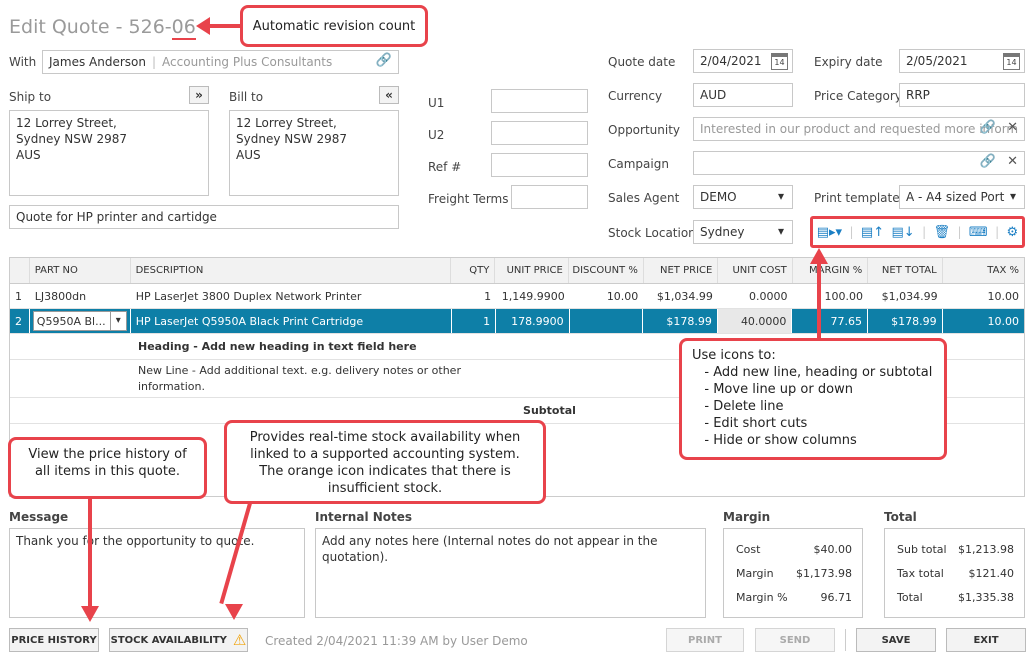  Describe the element at coordinates (532, 270) in the screenshot. I see `col-unit-price: UNIT PRICE` at that location.